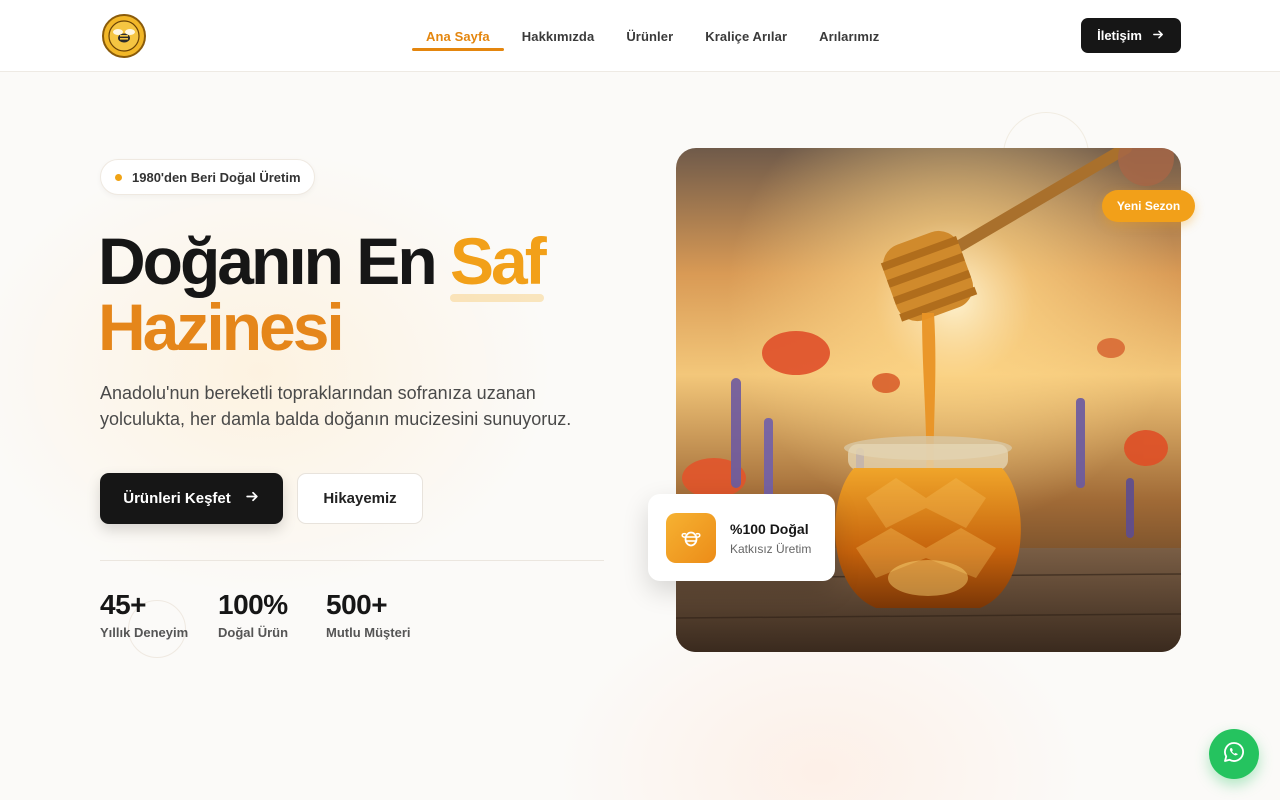  What do you see at coordinates (368, 632) in the screenshot?
I see `stat-label: Mutlu Müşteri` at bounding box center [368, 632].